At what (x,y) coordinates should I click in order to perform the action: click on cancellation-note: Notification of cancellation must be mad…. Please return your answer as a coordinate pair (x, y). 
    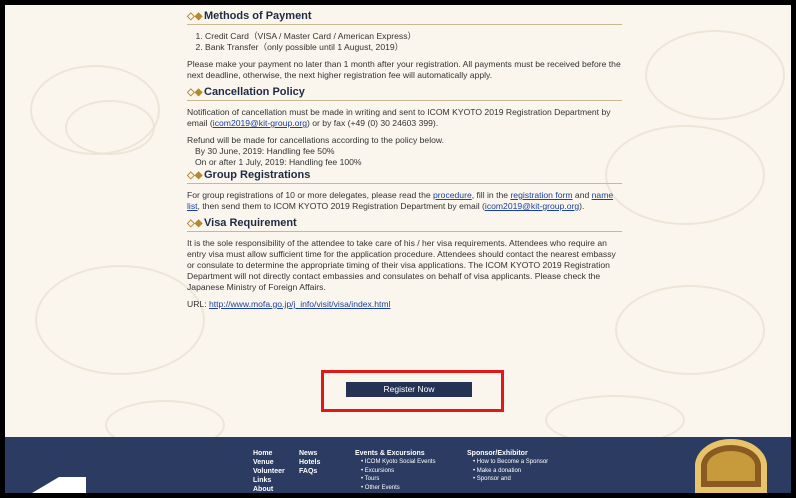
    Looking at the image, I should click on (404, 118).